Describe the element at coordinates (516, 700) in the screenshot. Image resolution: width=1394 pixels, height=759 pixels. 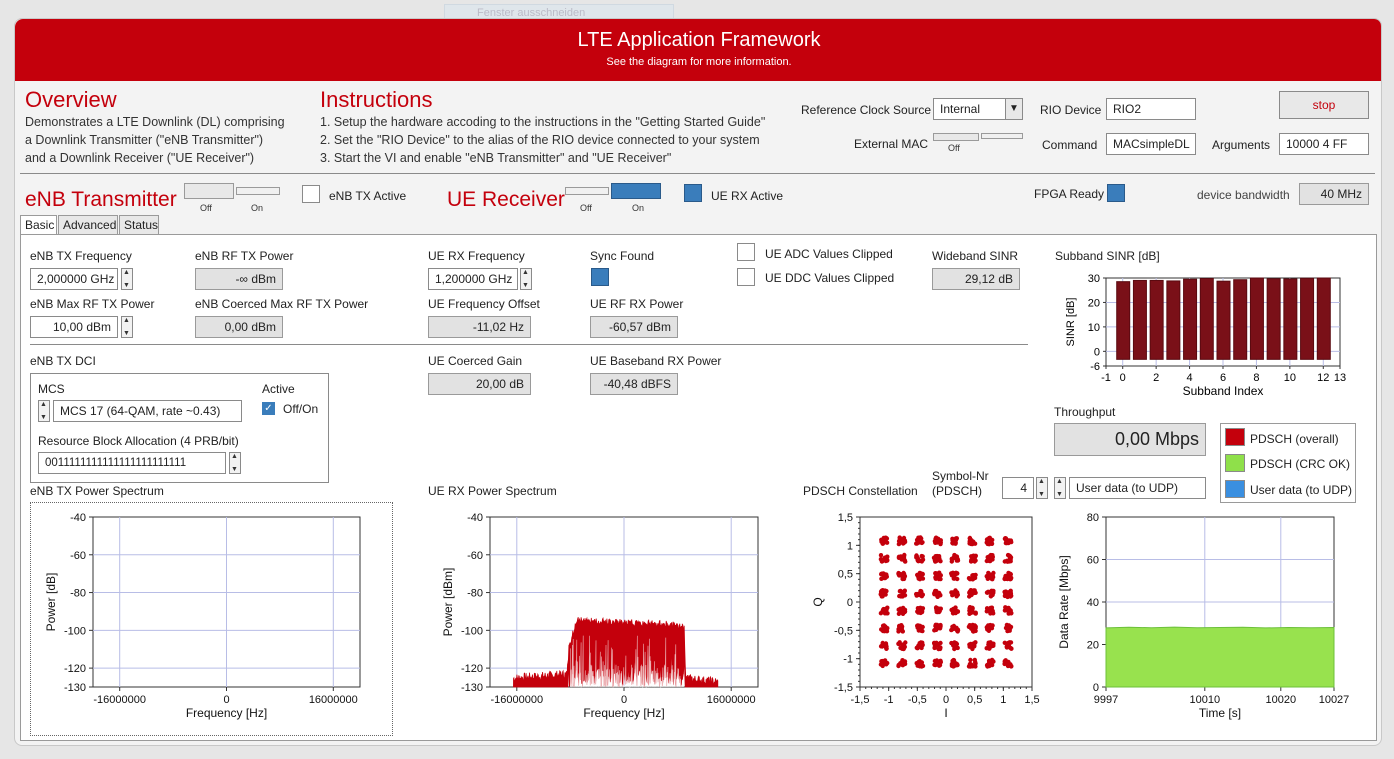
I see `x-tick-label: -16000000` at that location.